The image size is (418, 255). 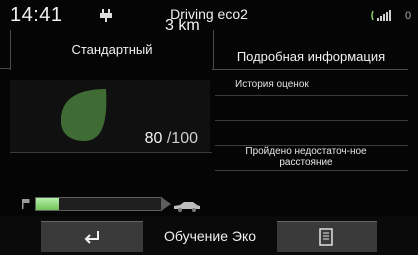 I want to click on flag-icon, so click(x=26, y=204).